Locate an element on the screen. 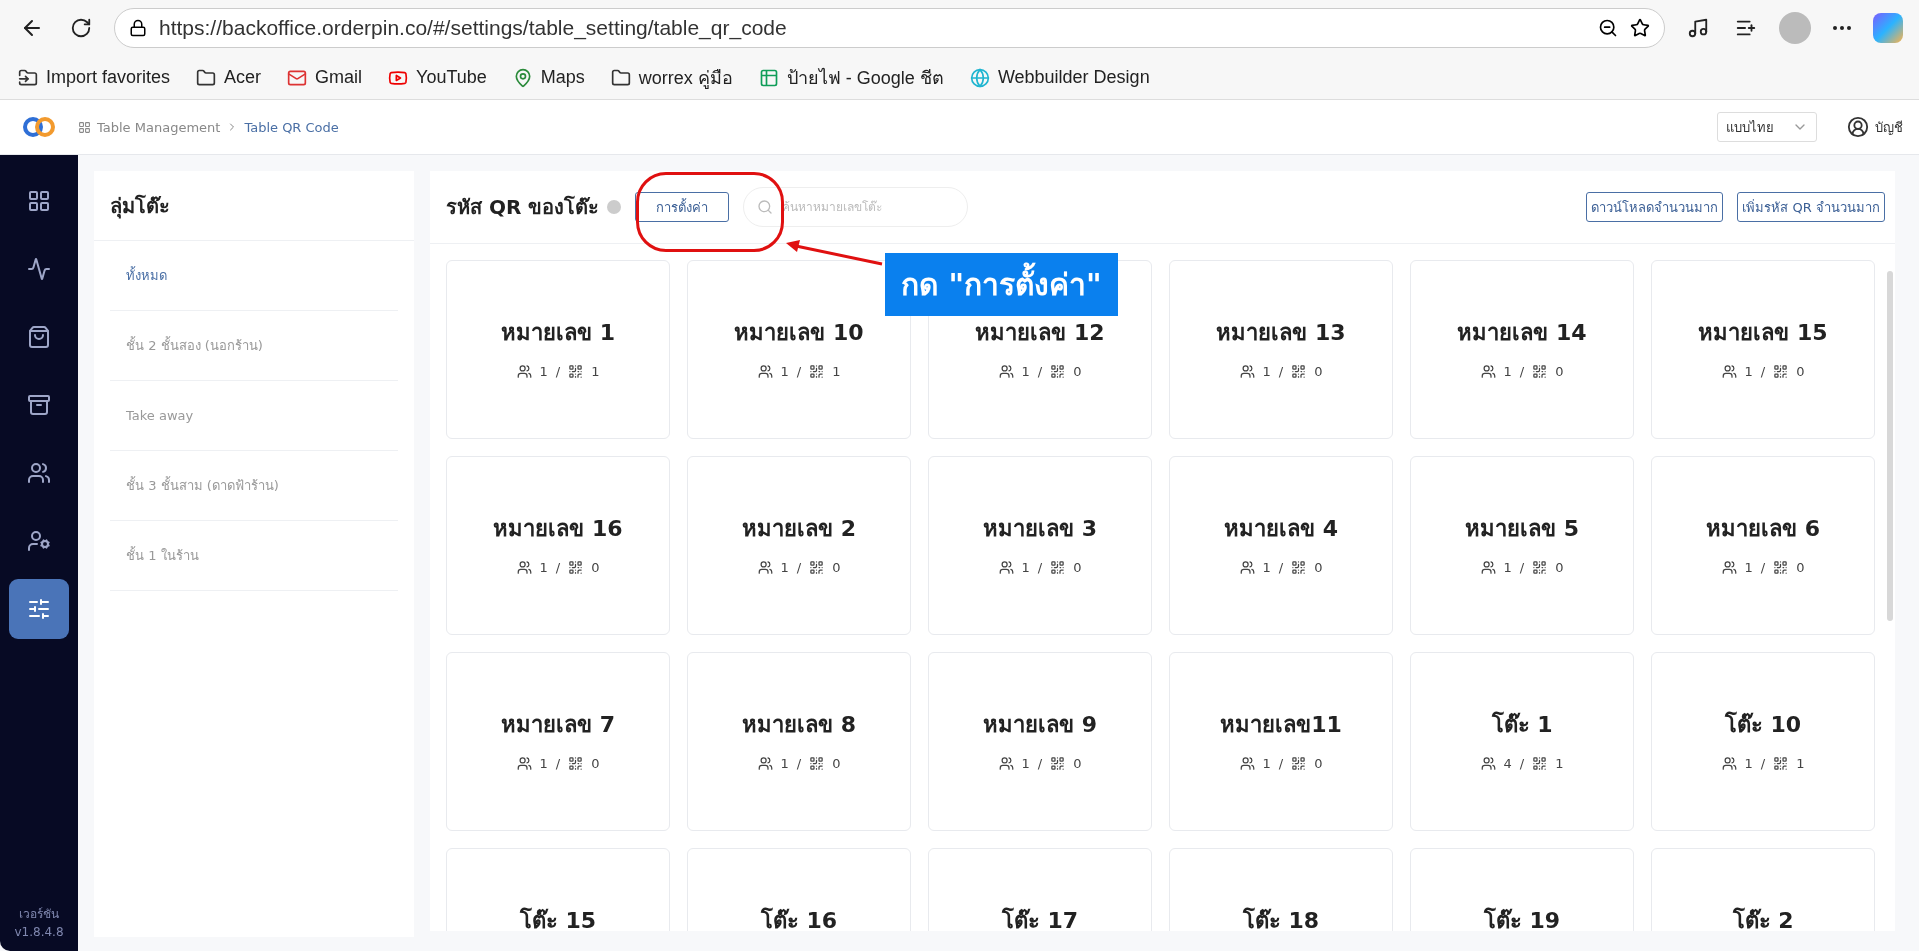 The height and width of the screenshot is (951, 1919). table-card: หมายเลข 4 1 / 0 is located at coordinates (1281, 545).